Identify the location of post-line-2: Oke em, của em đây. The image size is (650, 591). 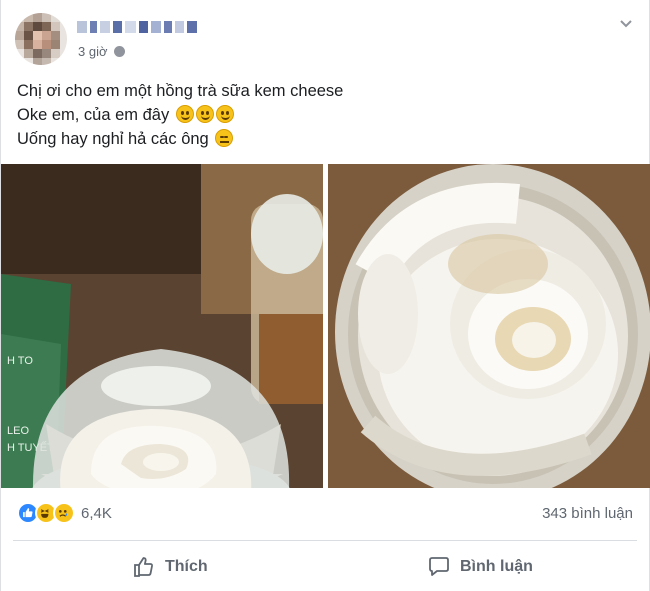
(180, 115).